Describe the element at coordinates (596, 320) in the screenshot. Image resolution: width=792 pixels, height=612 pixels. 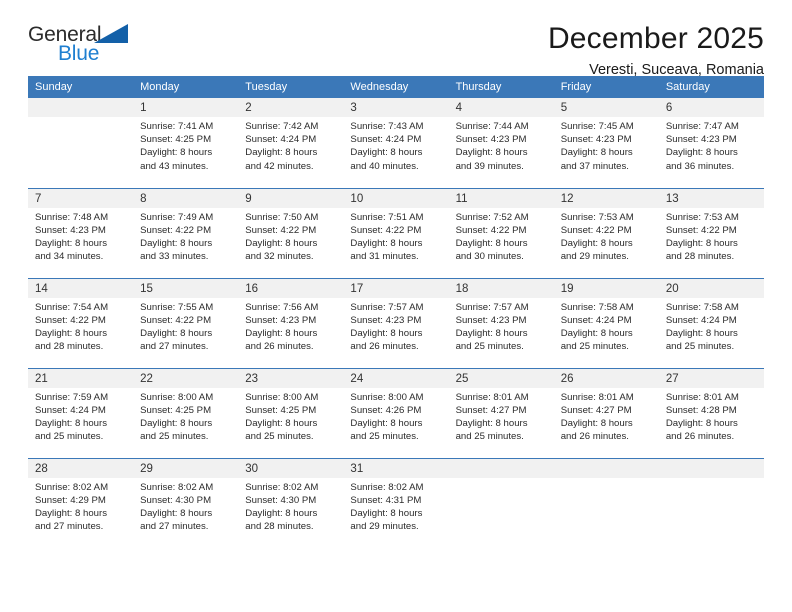
I see `sunset-text: Sunset: 4:24 PM` at that location.